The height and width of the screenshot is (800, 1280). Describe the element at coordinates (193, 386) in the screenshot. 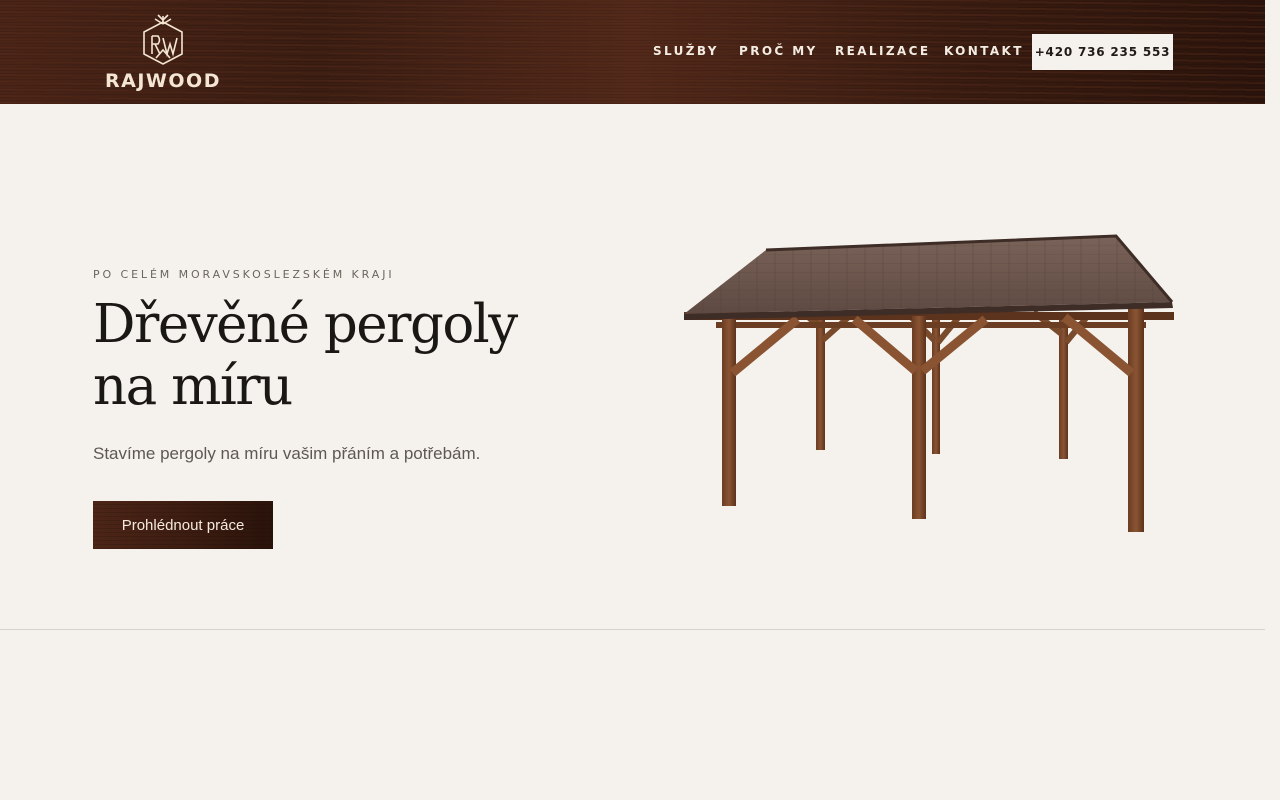

I see `hero-title-line2: na míru` at that location.